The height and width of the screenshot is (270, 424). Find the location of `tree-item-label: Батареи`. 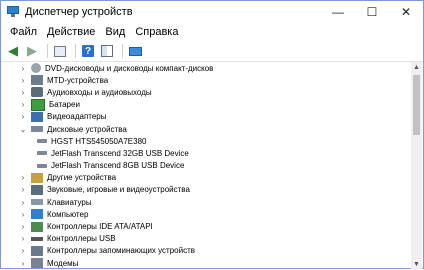

tree-item-label: Батареи is located at coordinates (64, 105).